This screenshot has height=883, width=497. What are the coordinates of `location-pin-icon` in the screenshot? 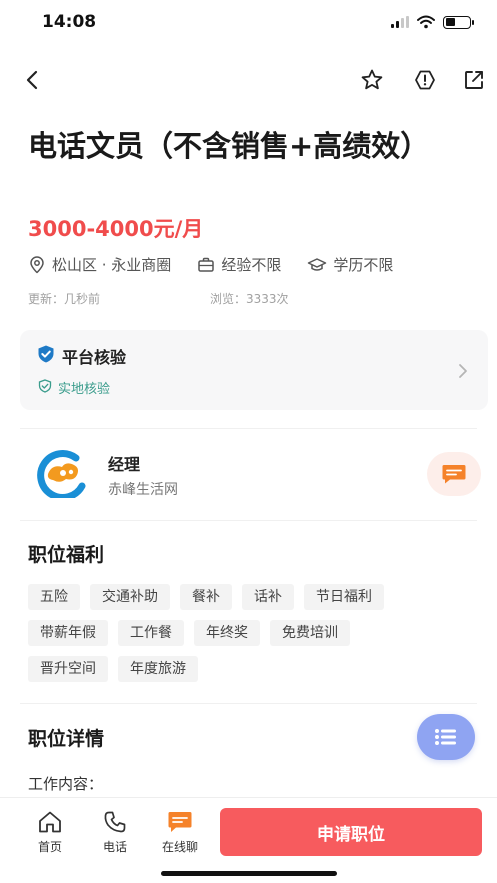 It's located at (37, 264).